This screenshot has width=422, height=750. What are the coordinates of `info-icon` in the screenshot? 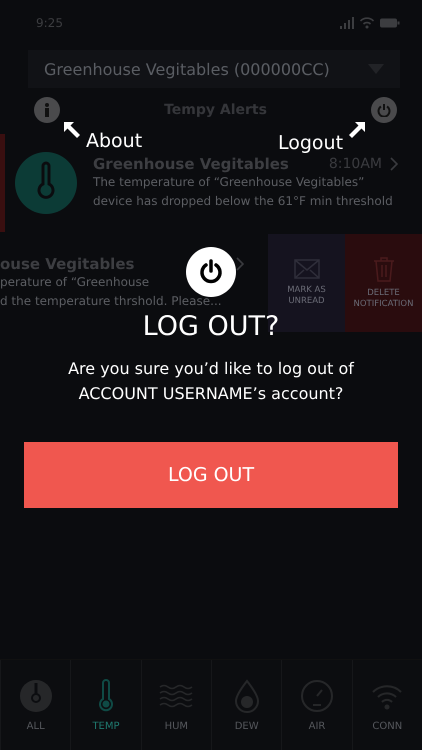 It's located at (47, 110).